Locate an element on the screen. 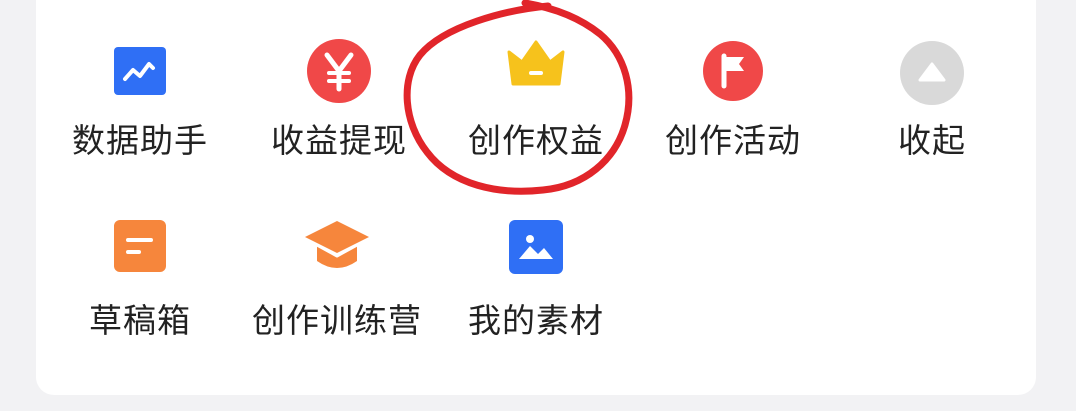 Image resolution: width=1076 pixels, height=411 pixels. menu-item-label: 草稿箱 is located at coordinates (140, 320).